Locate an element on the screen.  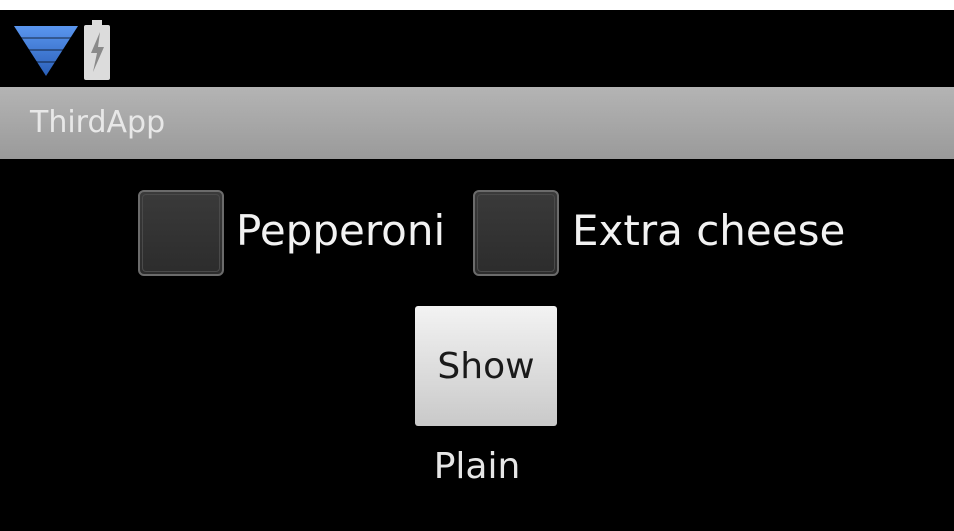
app-title-bar: ThirdApp is located at coordinates (477, 123).